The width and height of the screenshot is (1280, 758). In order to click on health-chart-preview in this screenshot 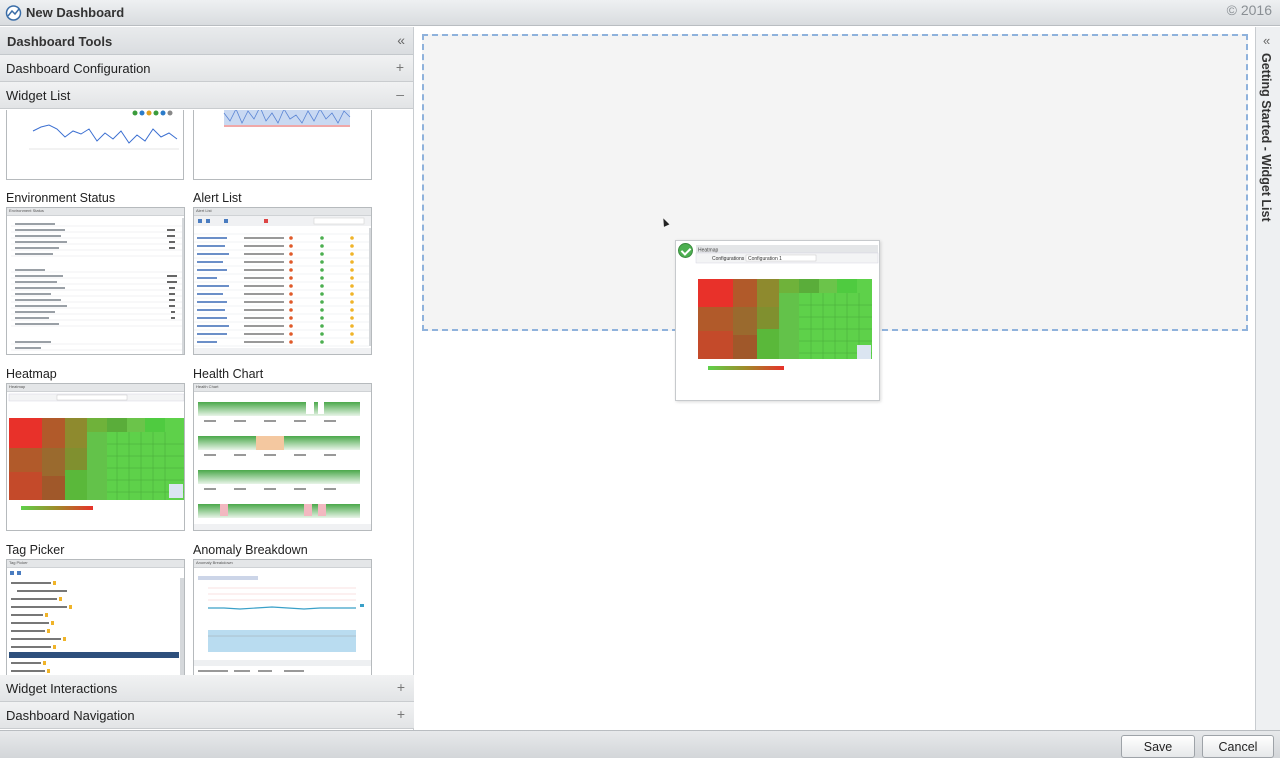, I will do `click(282, 466)`.